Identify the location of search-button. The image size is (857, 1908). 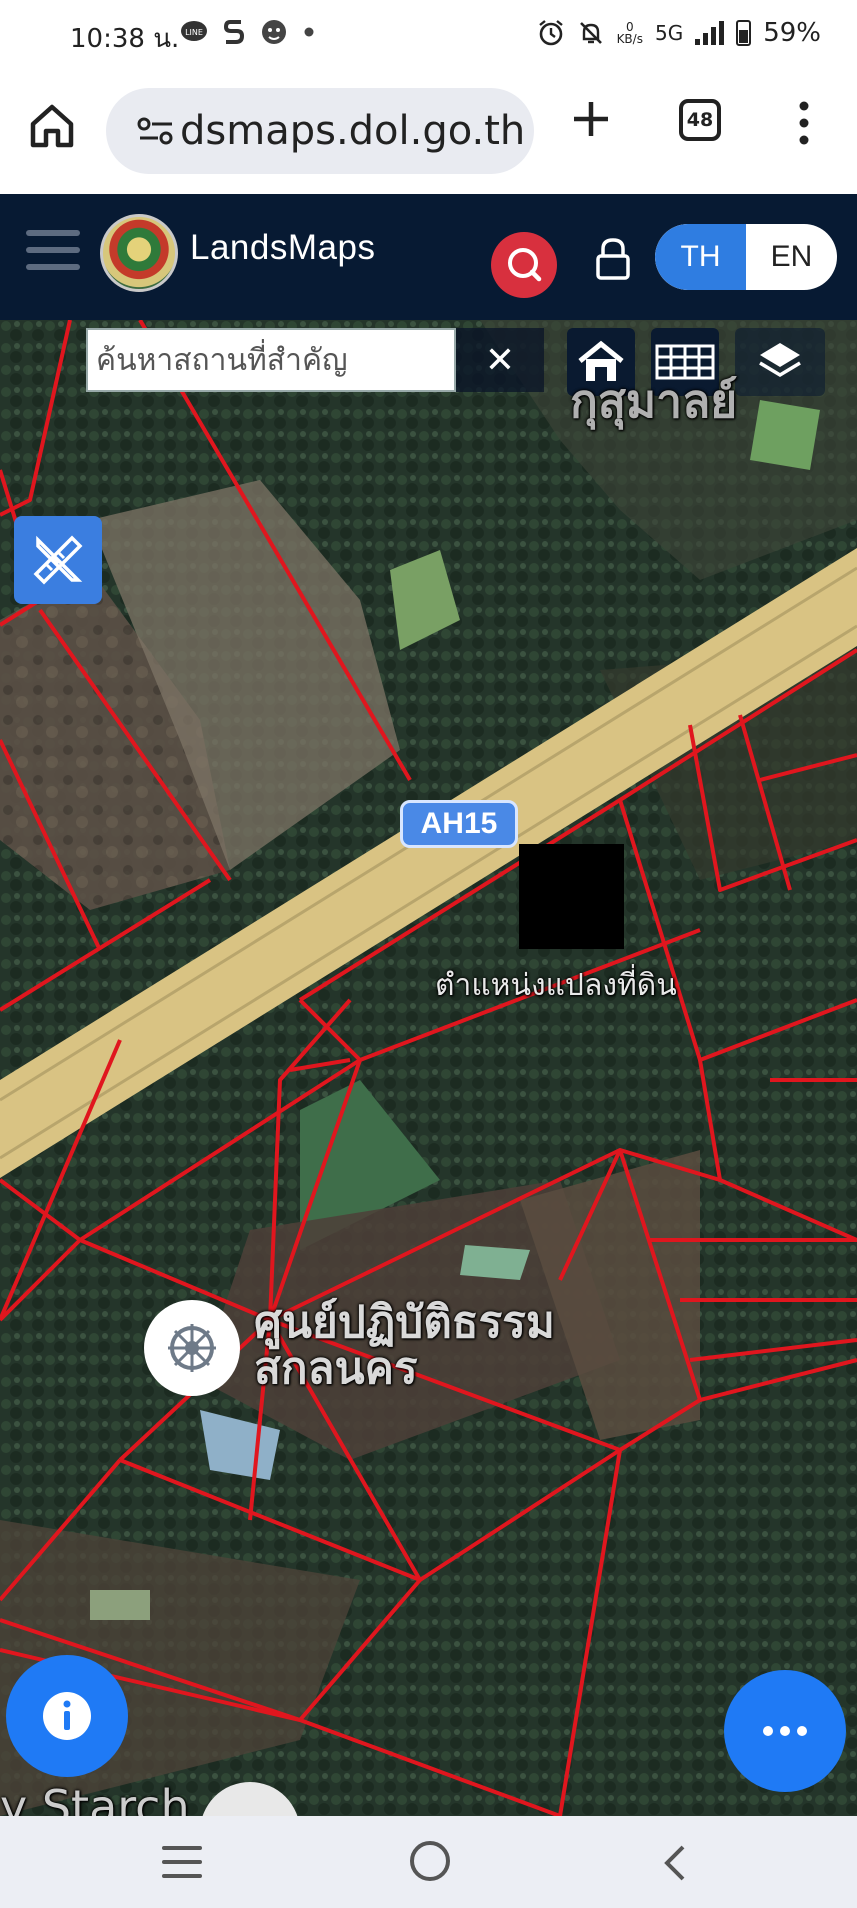
(524, 265).